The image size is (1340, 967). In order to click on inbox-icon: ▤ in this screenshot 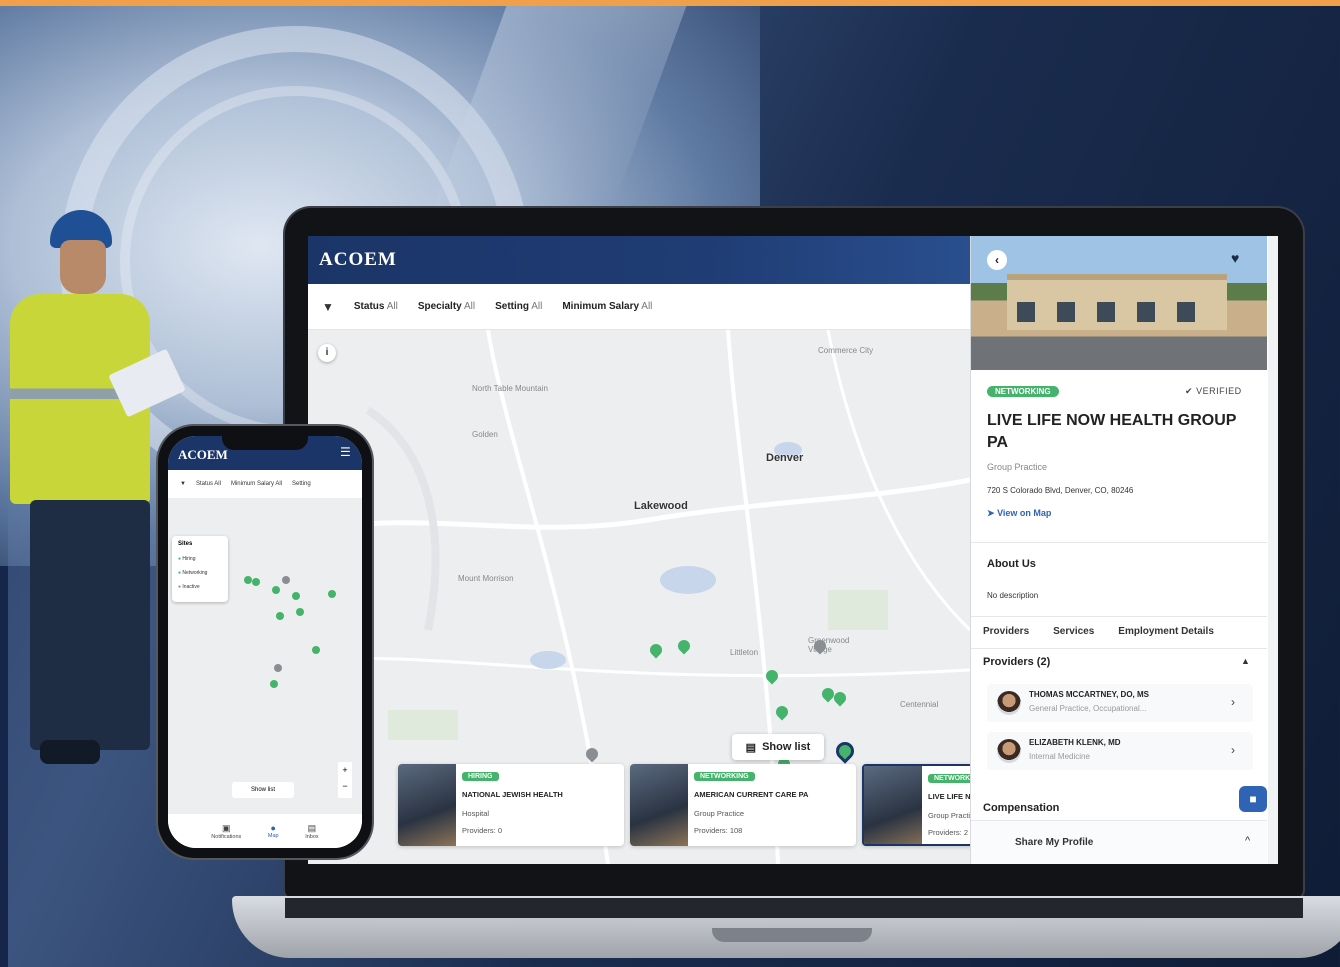, I will do `click(312, 827)`.